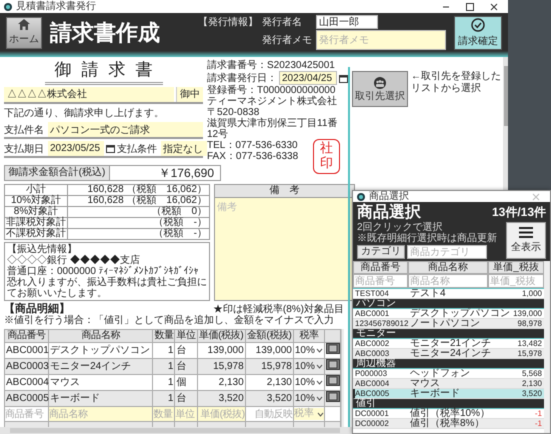  What do you see at coordinates (278, 309) in the screenshot?
I see `legend-text: ★印は軽減税率(8%)対象品目` at bounding box center [278, 309].